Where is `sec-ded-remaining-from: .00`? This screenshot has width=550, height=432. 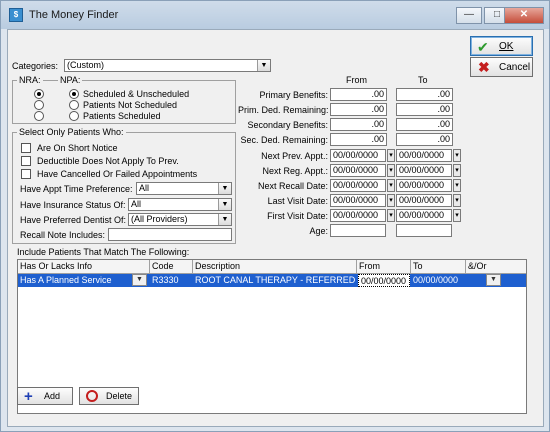 sec-ded-remaining-from: .00 is located at coordinates (358, 139).